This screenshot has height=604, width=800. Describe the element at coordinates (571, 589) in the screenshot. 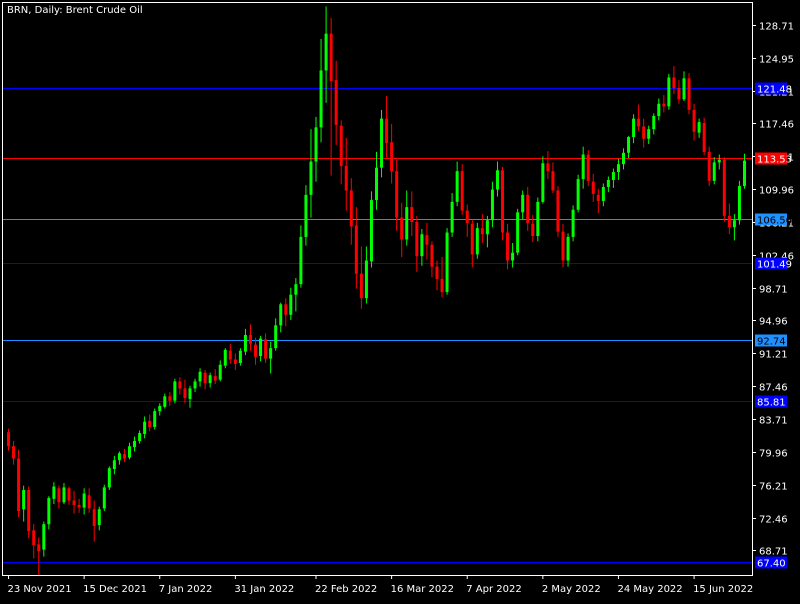

I see `x-tick-label: 2 May 2022` at that location.